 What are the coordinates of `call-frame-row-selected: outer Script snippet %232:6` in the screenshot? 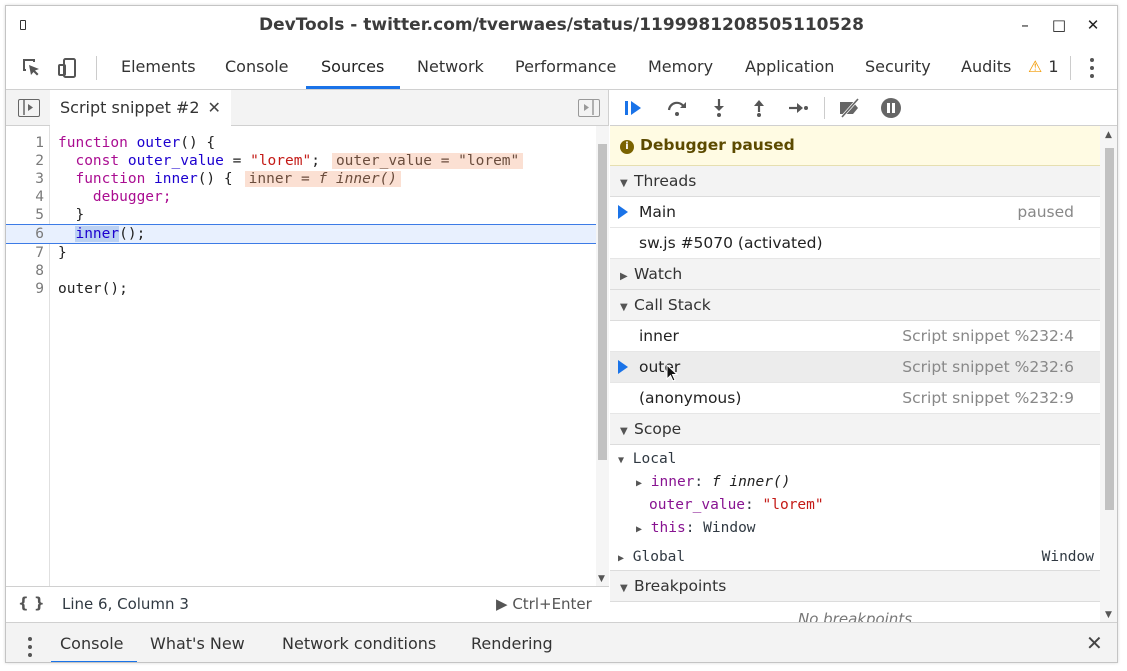 It's located at (855, 367).